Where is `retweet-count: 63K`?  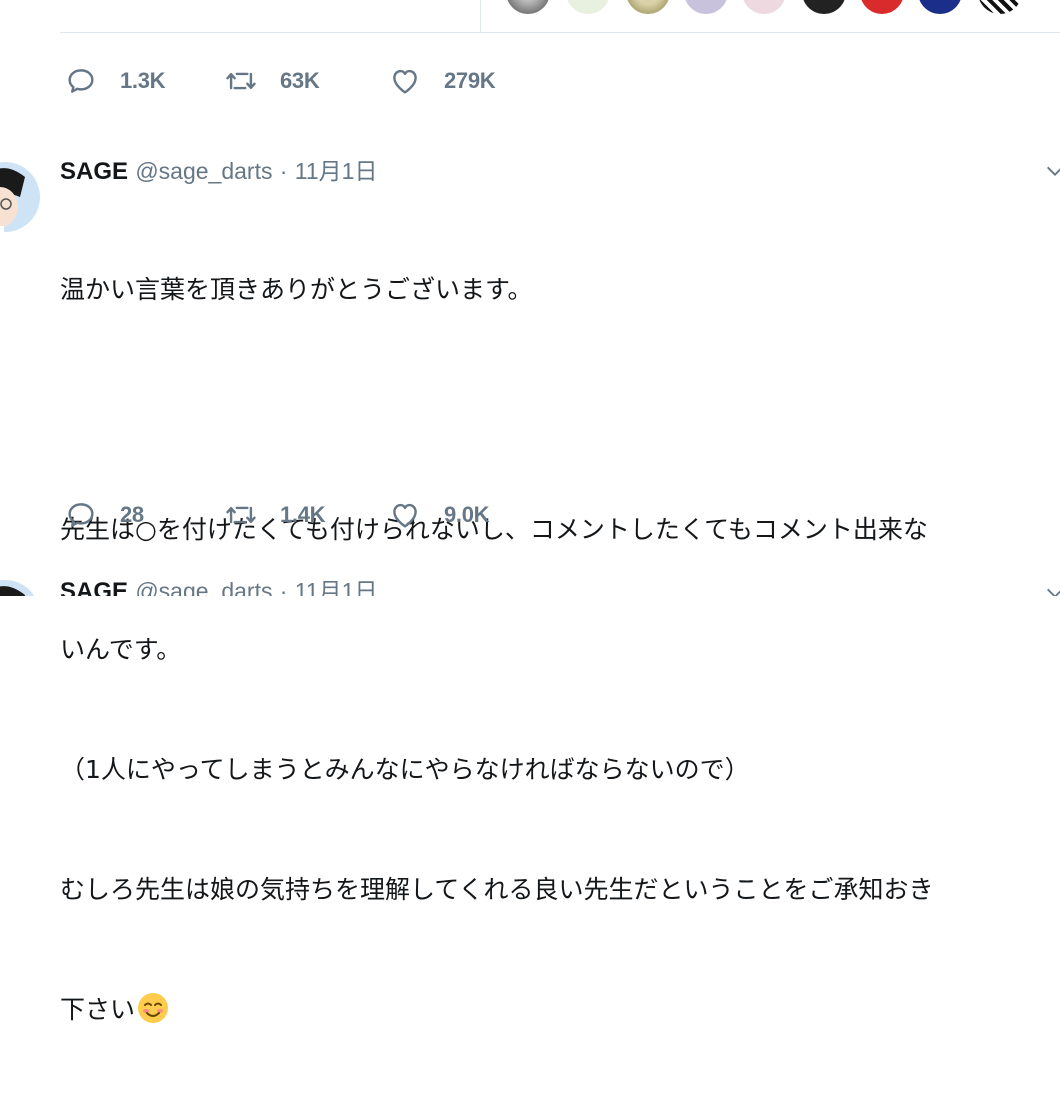
retweet-count: 63K is located at coordinates (300, 80).